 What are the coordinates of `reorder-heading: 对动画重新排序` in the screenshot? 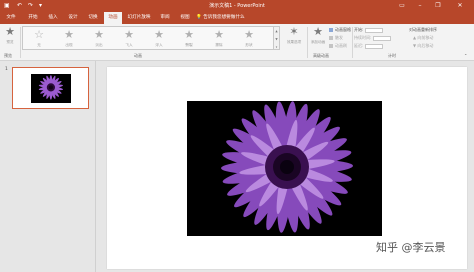 It's located at (423, 29).